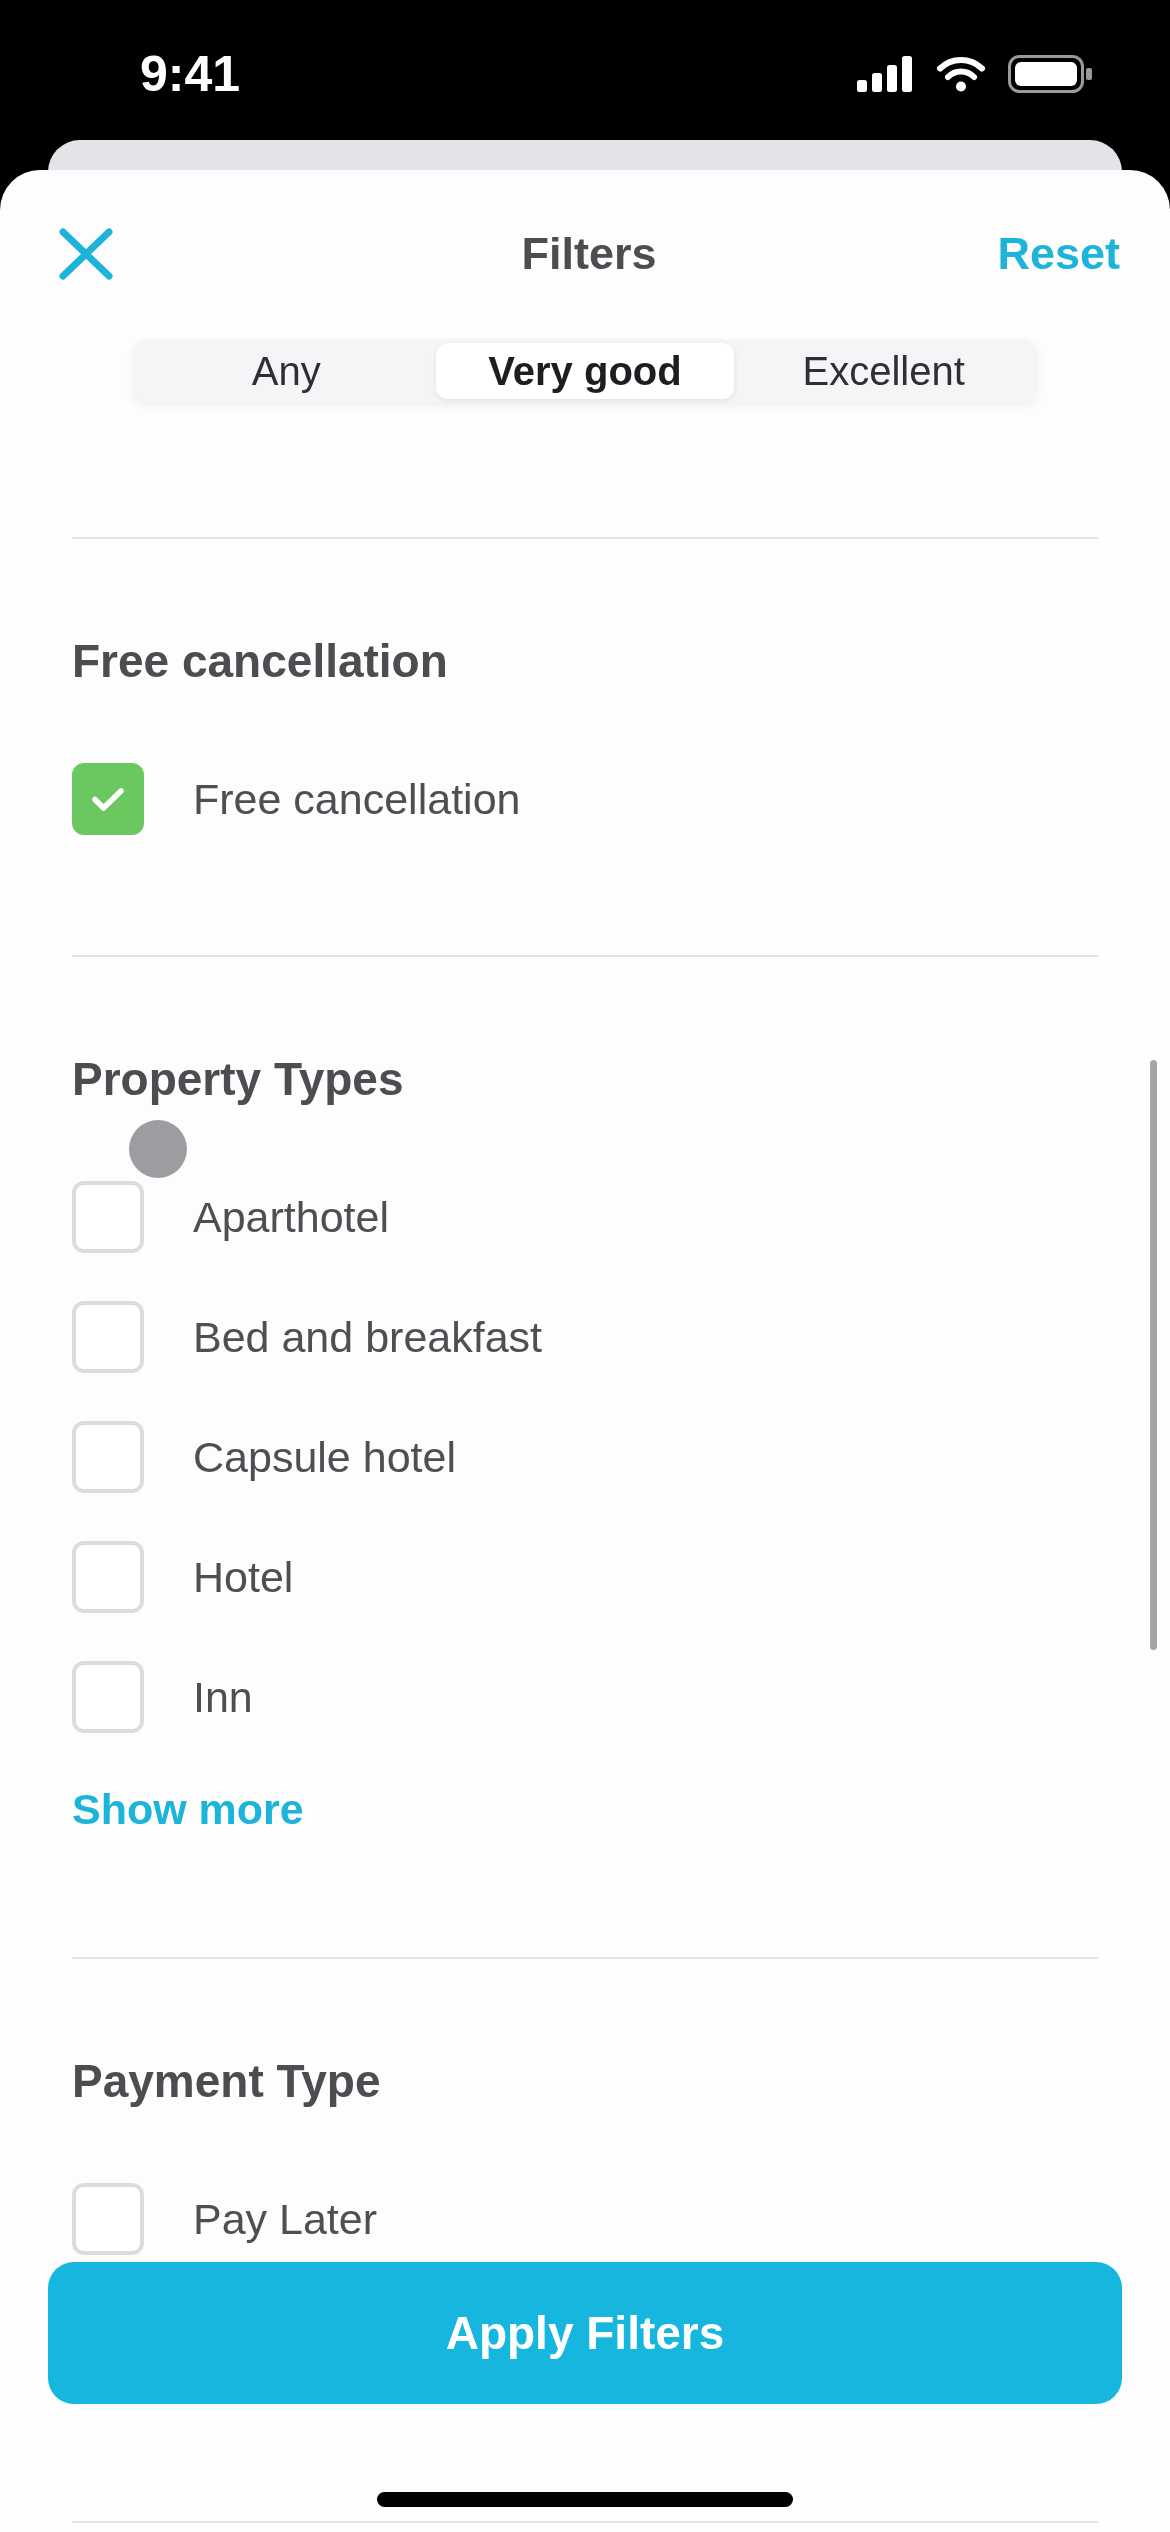 Image resolution: width=1170 pixels, height=2532 pixels. Describe the element at coordinates (368, 1337) in the screenshot. I see `checkbox-label: Bed and breakfast` at that location.